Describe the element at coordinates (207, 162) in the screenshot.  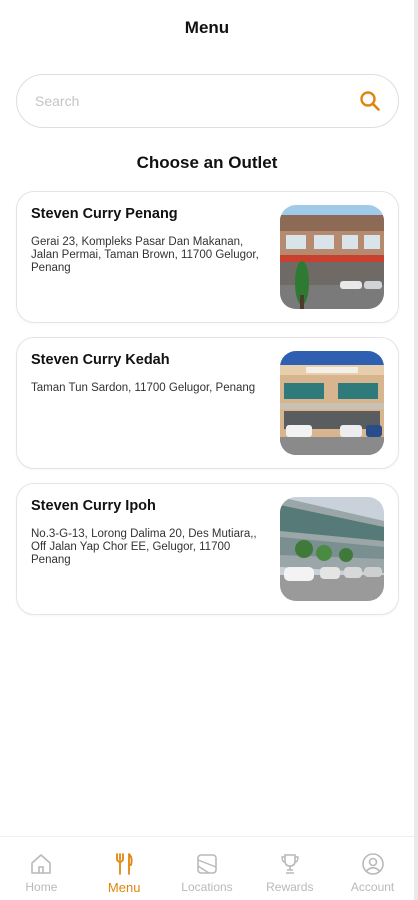
I see `section-title: Choose an Outlet` at that location.